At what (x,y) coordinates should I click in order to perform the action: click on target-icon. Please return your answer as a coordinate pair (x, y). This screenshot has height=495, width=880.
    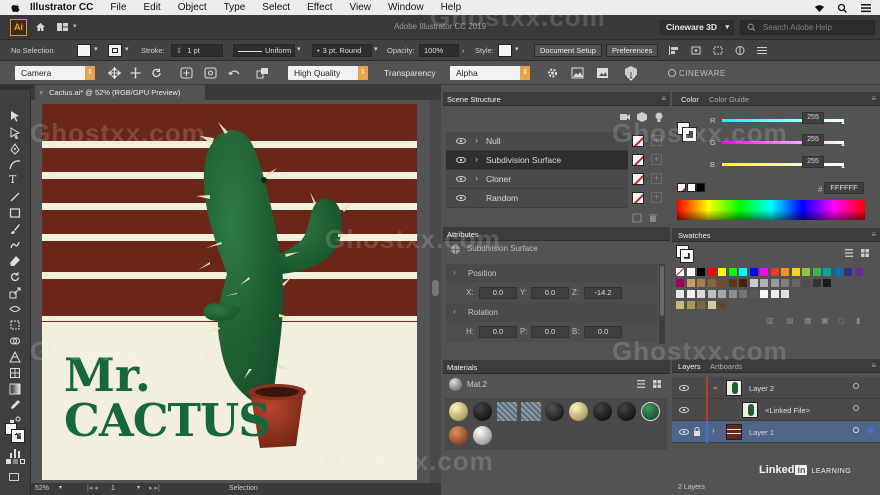
    Looking at the image, I should click on (856, 386).